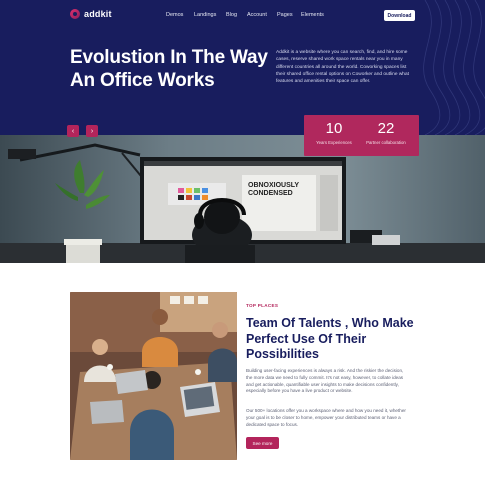 The height and width of the screenshot is (485, 485). What do you see at coordinates (270, 193) in the screenshot?
I see `monitor-screen-text-2: CONDENSED` at bounding box center [270, 193].